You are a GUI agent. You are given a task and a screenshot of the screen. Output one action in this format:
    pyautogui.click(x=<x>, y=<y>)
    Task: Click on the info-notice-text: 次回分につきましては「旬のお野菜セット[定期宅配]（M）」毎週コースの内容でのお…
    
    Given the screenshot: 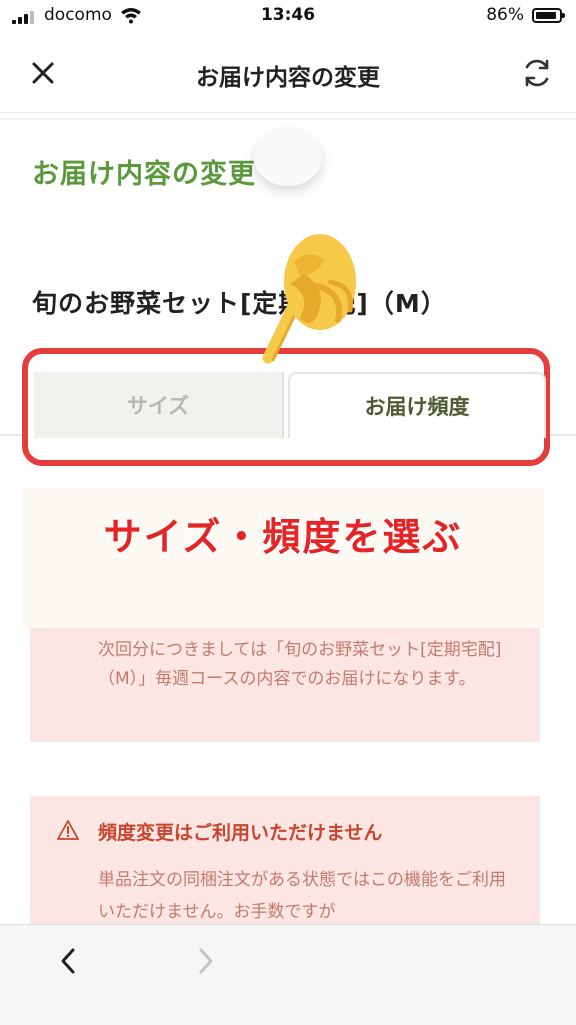 What is the action you would take?
    pyautogui.click(x=300, y=664)
    